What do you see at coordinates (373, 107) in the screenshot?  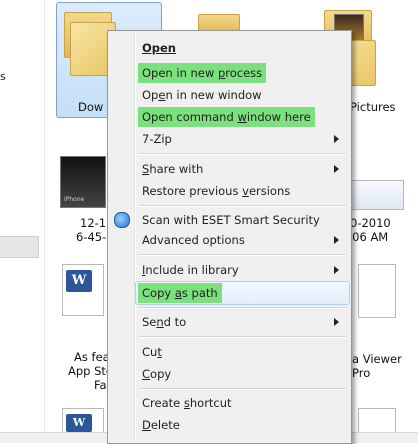 I see `folder-label: Pictures` at bounding box center [373, 107].